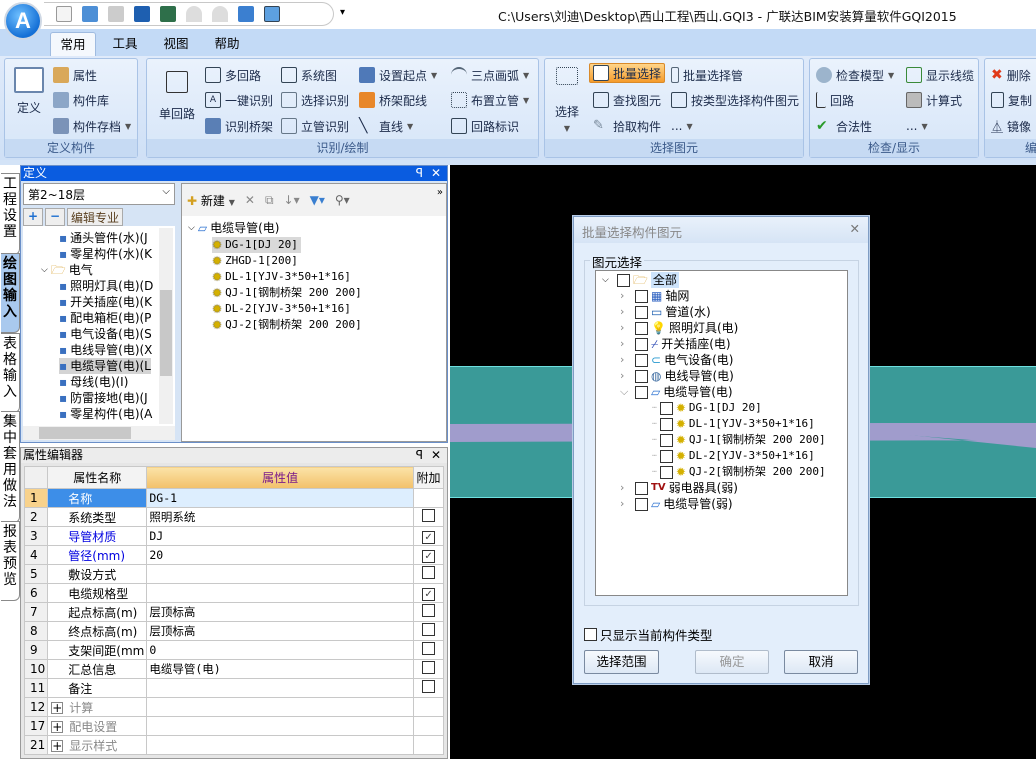 The height and width of the screenshot is (759, 1036). Describe the element at coordinates (654, 296) in the screenshot. I see `tree-node: › ▦ 轴网` at that location.